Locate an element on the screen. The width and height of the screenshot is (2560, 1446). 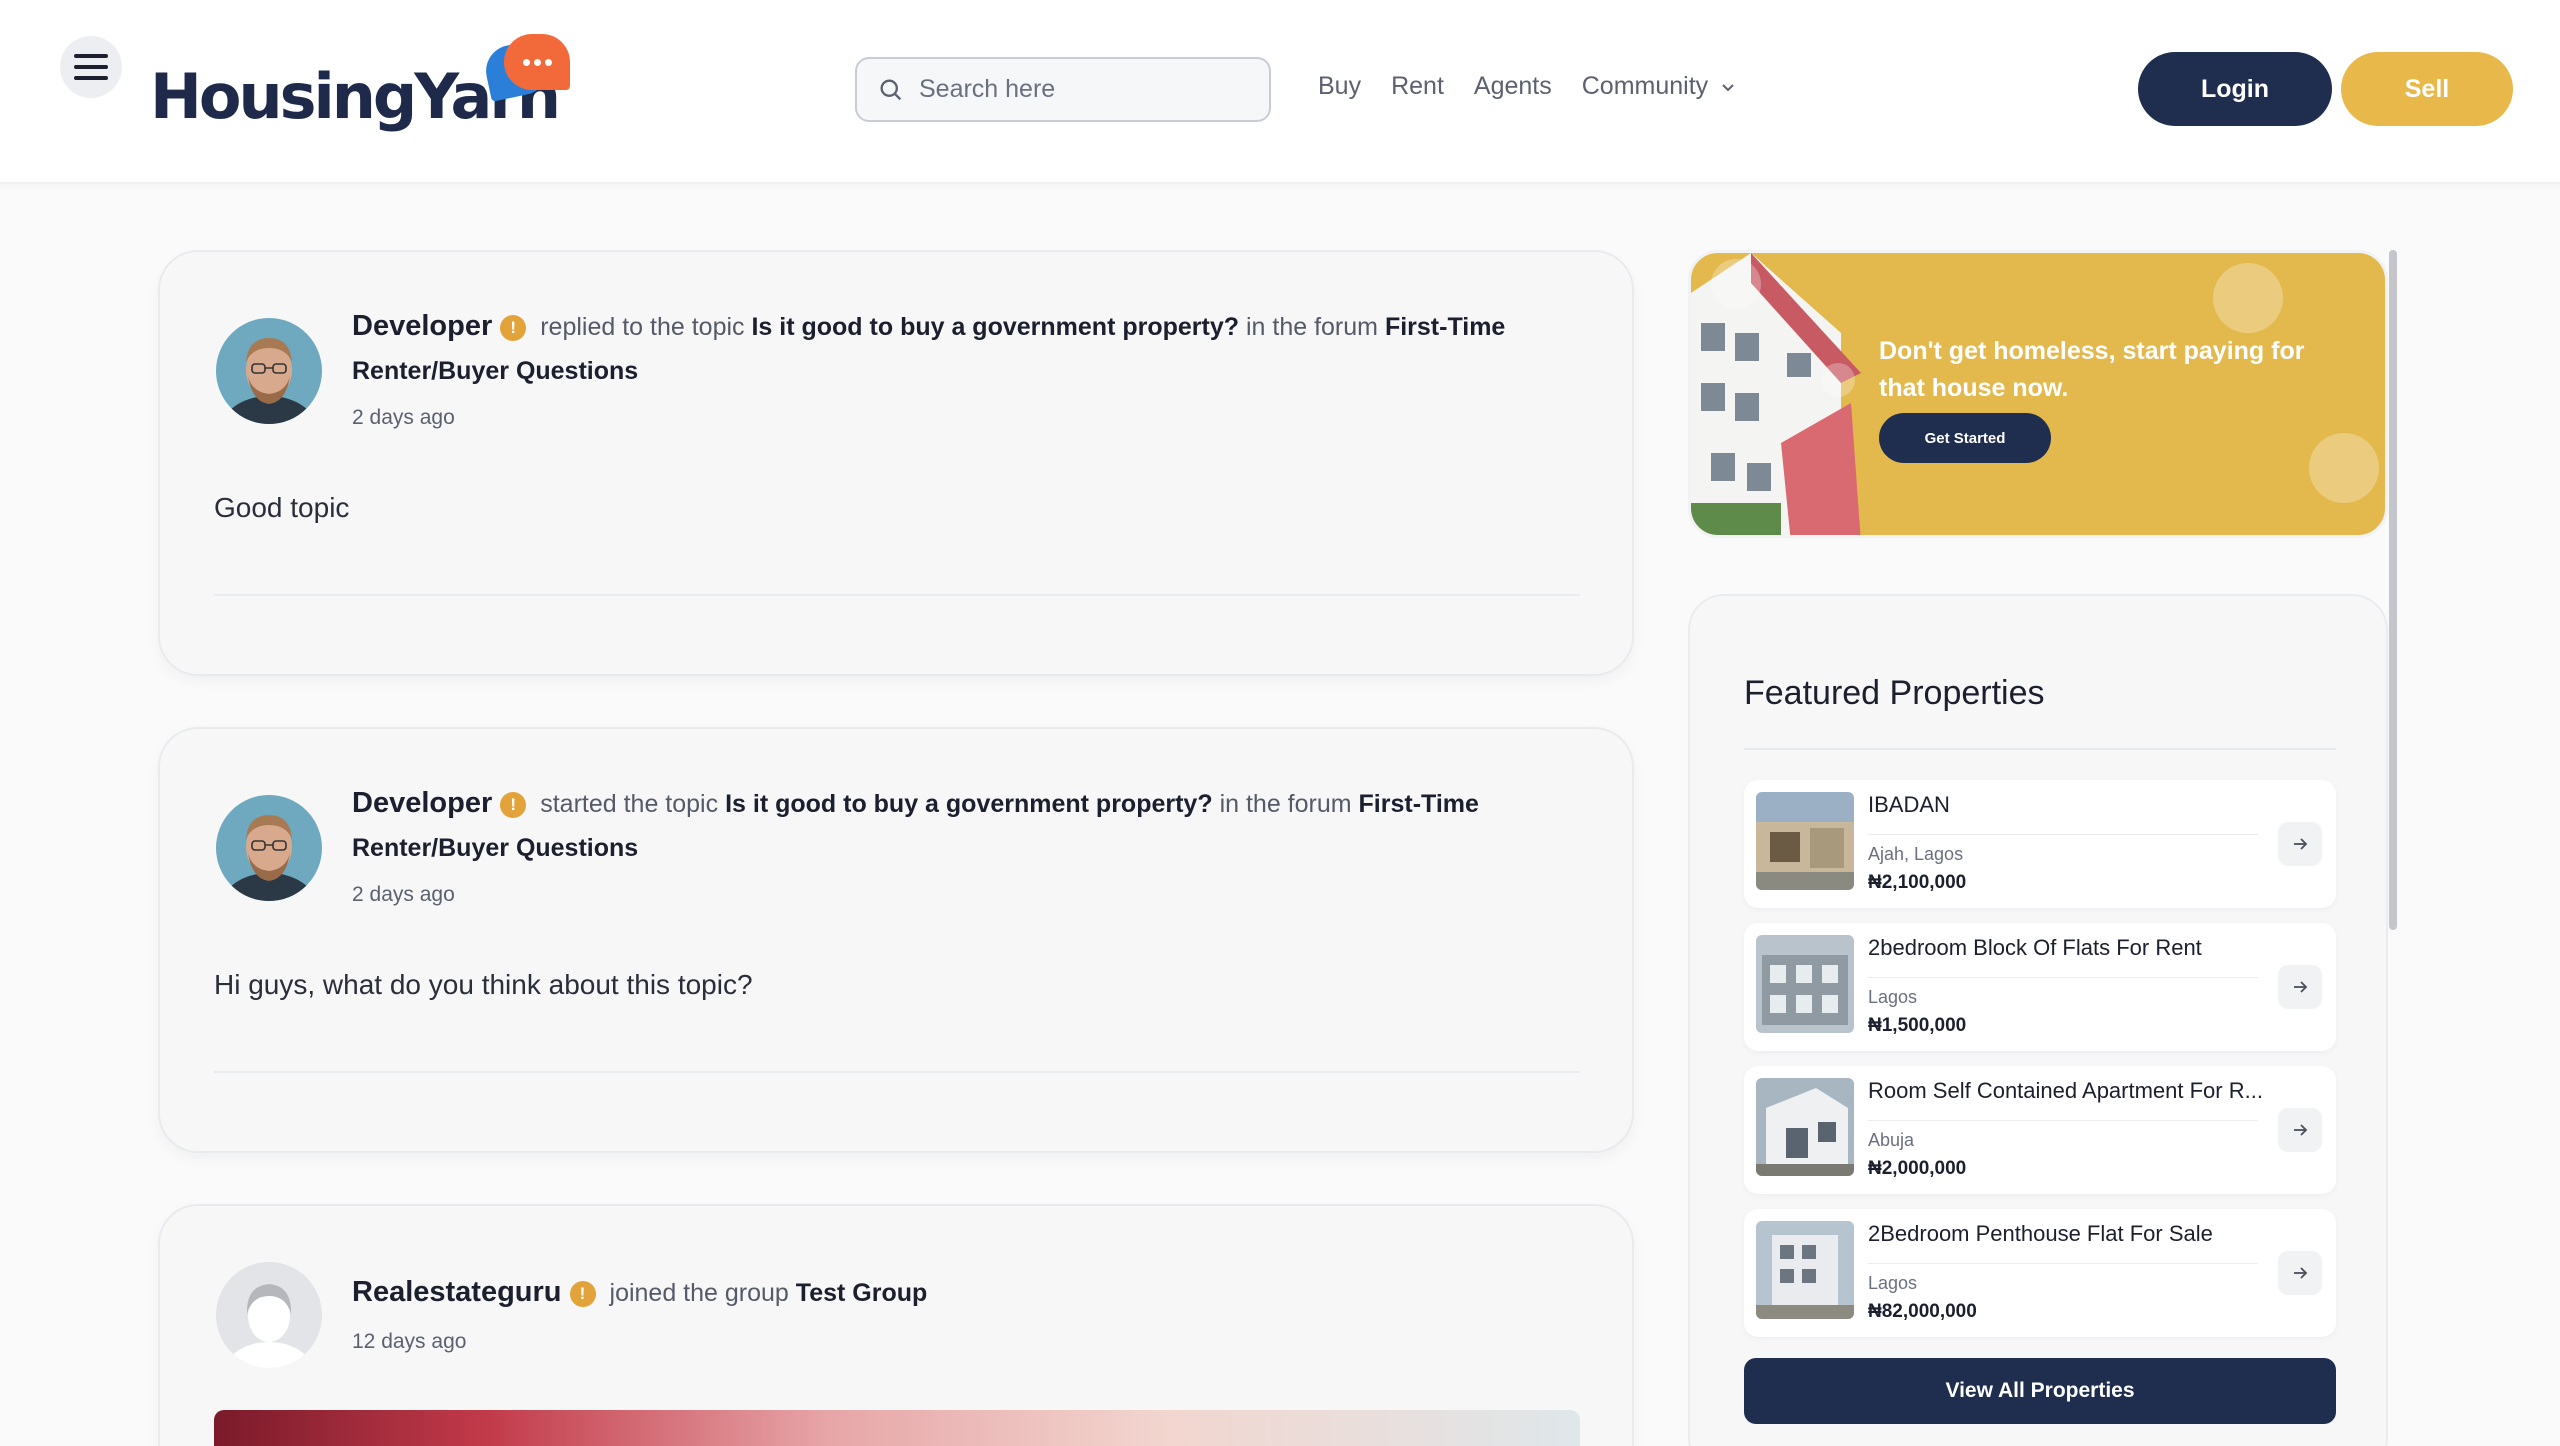
property-price: ₦1,500,000 is located at coordinates (1917, 1025).